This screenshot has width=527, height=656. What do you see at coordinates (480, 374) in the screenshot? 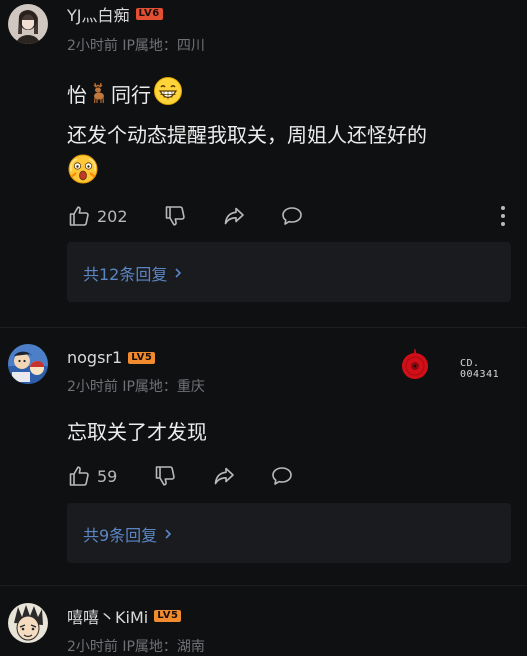
I see `cd-label-line-2: 004341` at bounding box center [480, 374].